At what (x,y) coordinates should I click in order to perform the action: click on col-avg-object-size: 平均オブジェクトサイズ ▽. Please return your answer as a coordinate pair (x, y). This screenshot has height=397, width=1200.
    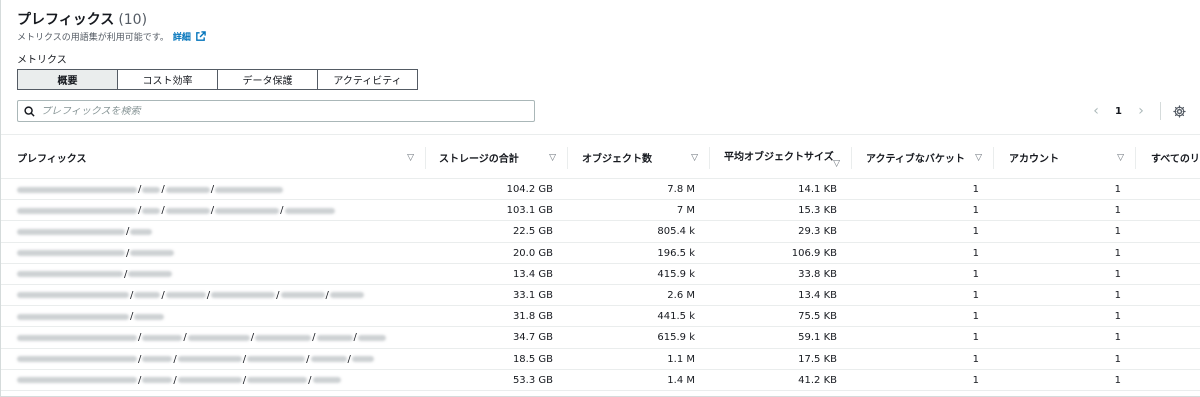
    Looking at the image, I should click on (781, 157).